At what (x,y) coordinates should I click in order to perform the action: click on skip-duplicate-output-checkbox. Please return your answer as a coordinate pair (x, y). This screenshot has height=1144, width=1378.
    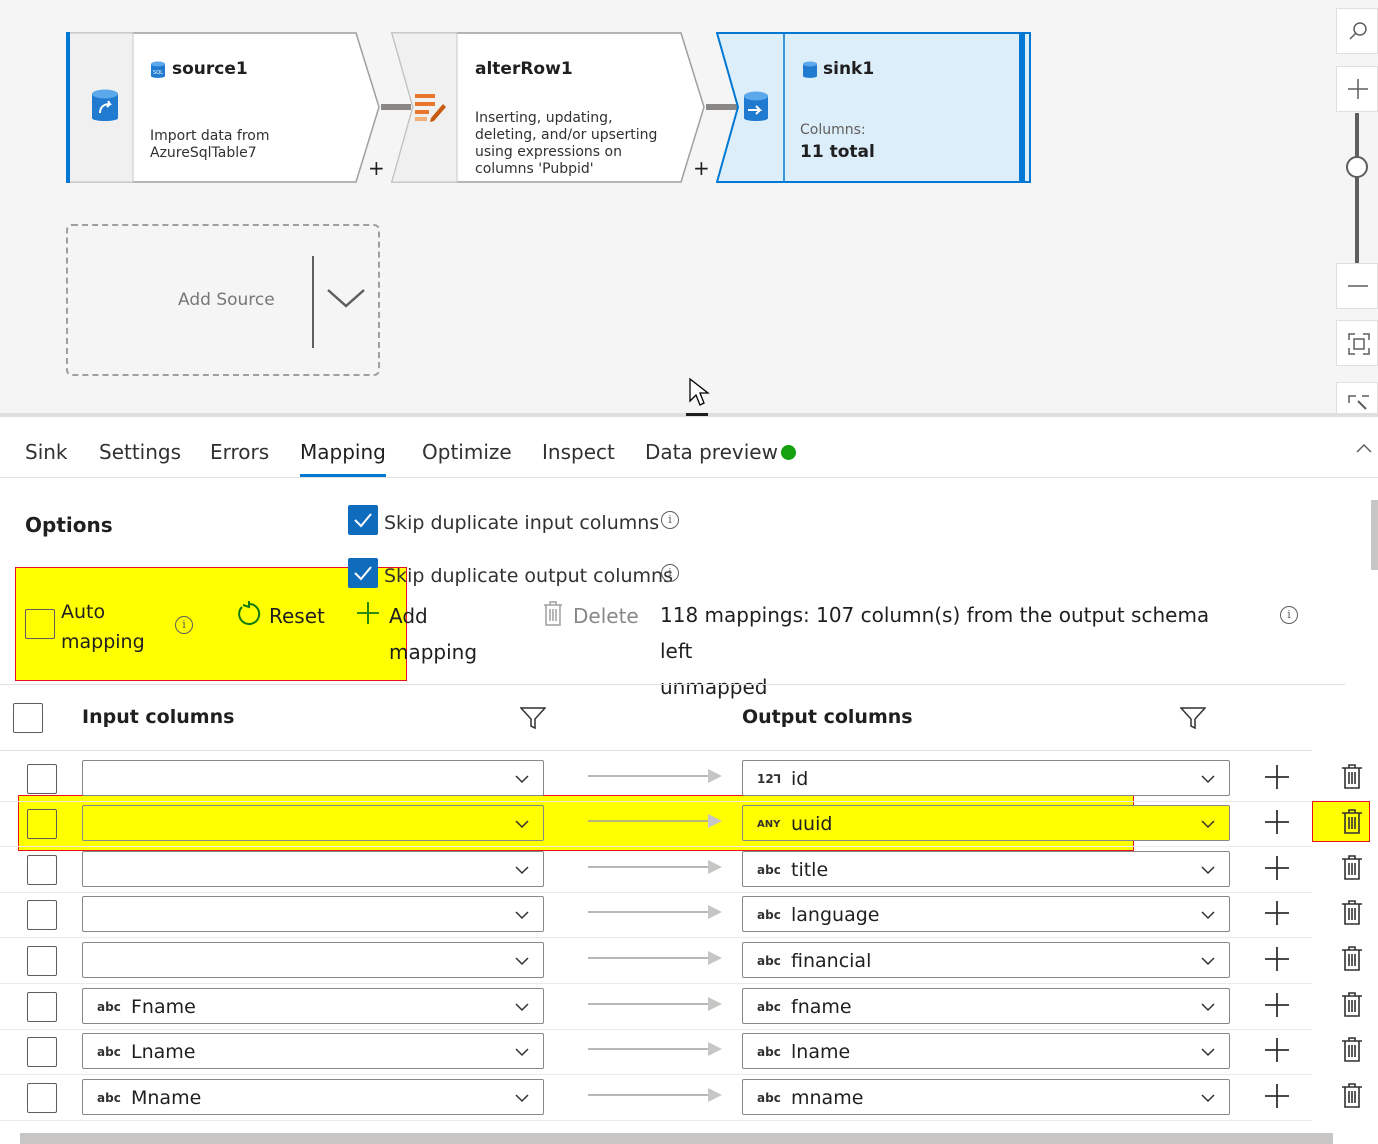
    Looking at the image, I should click on (363, 573).